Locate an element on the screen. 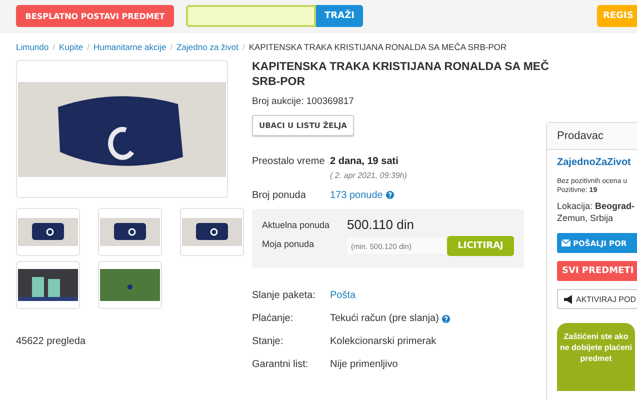 The height and width of the screenshot is (400, 637). bids-link: 173 ponude is located at coordinates (356, 195).